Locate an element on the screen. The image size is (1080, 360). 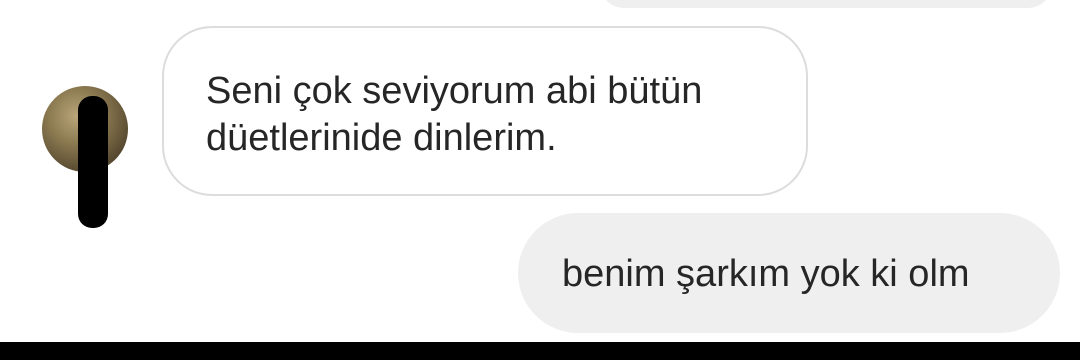
bottom-bar is located at coordinates (540, 351).